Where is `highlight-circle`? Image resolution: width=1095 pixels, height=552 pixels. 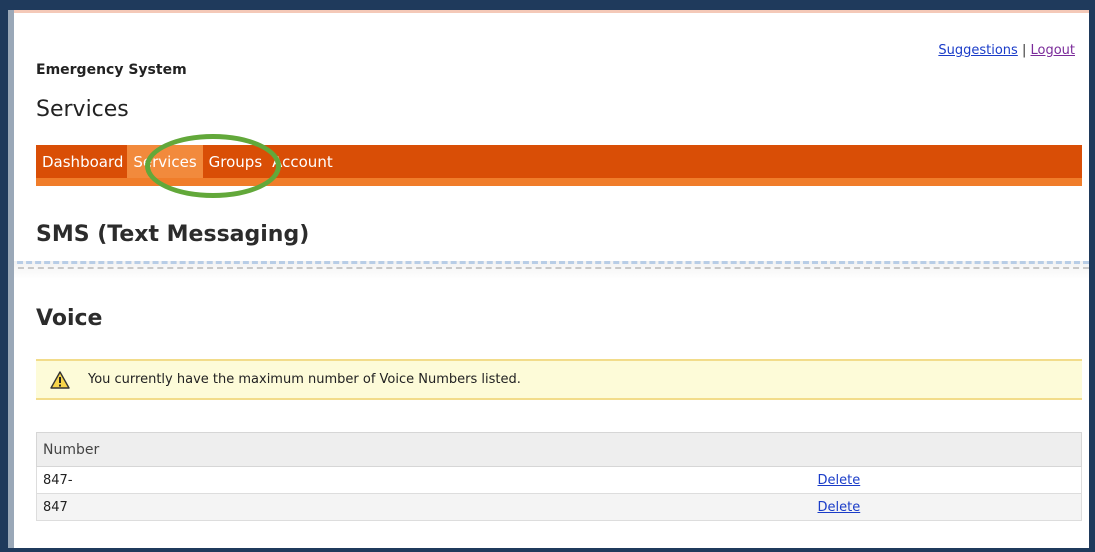 highlight-circle is located at coordinates (213, 166).